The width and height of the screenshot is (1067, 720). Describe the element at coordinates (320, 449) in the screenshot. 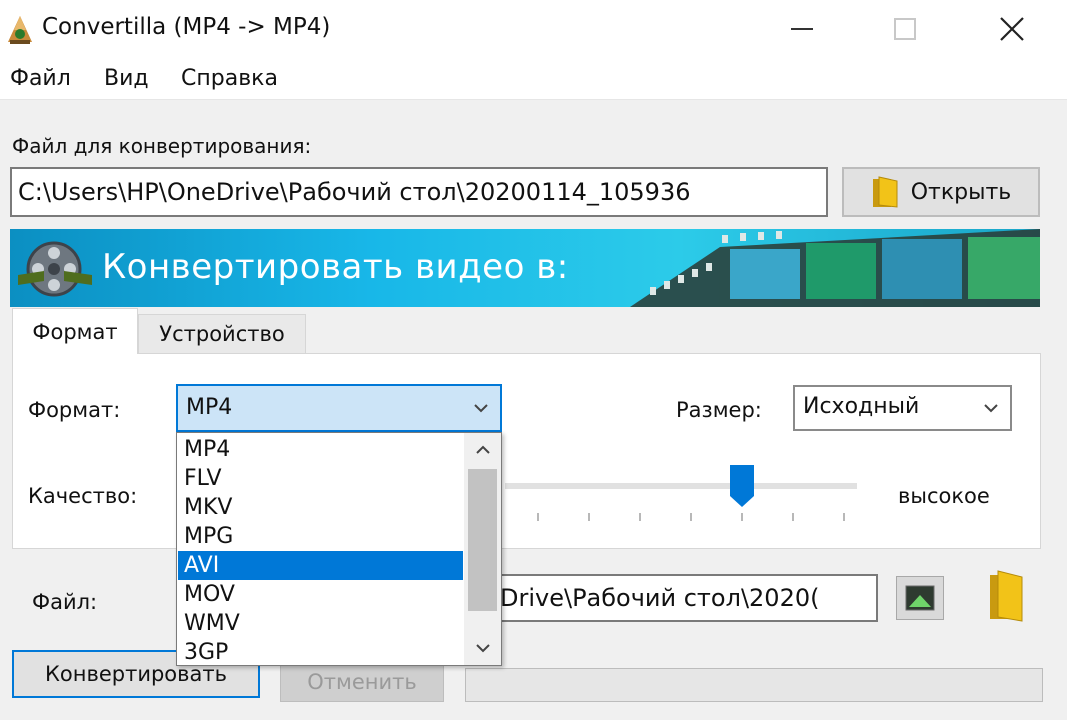

I see `format-option: MP4` at that location.